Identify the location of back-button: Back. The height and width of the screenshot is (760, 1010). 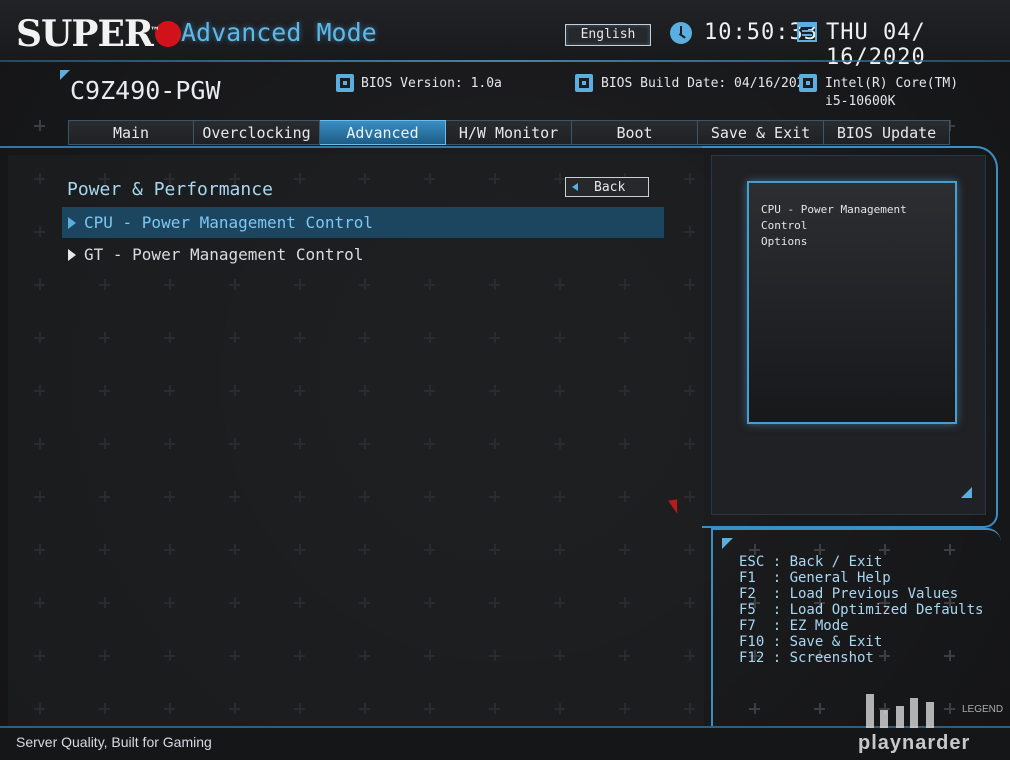
(607, 187).